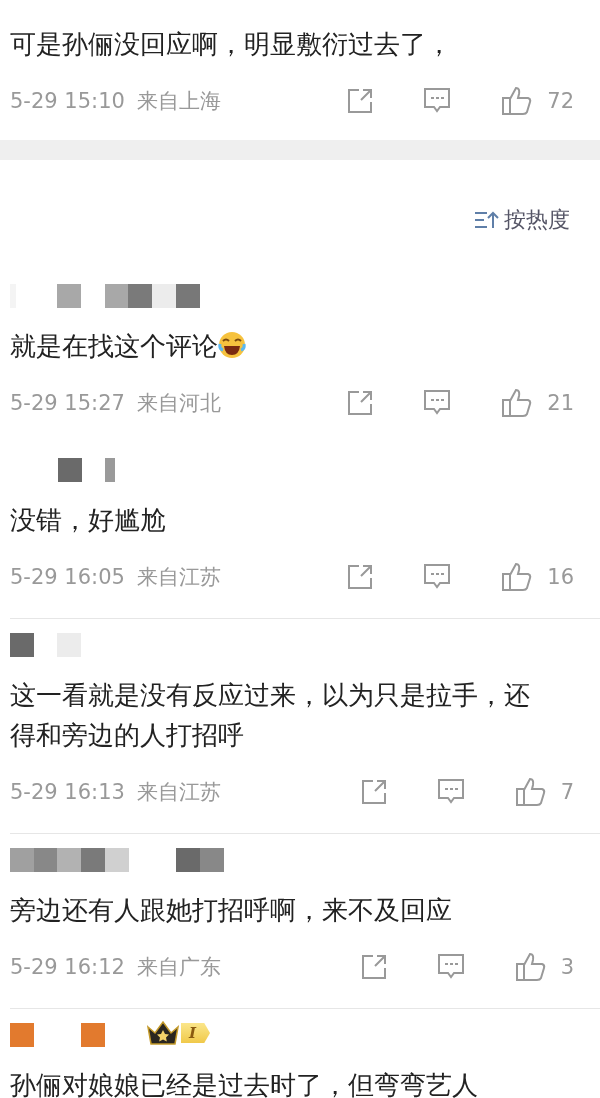 The image size is (600, 1098). Describe the element at coordinates (178, 1033) in the screenshot. I see `vip-badge: I` at that location.